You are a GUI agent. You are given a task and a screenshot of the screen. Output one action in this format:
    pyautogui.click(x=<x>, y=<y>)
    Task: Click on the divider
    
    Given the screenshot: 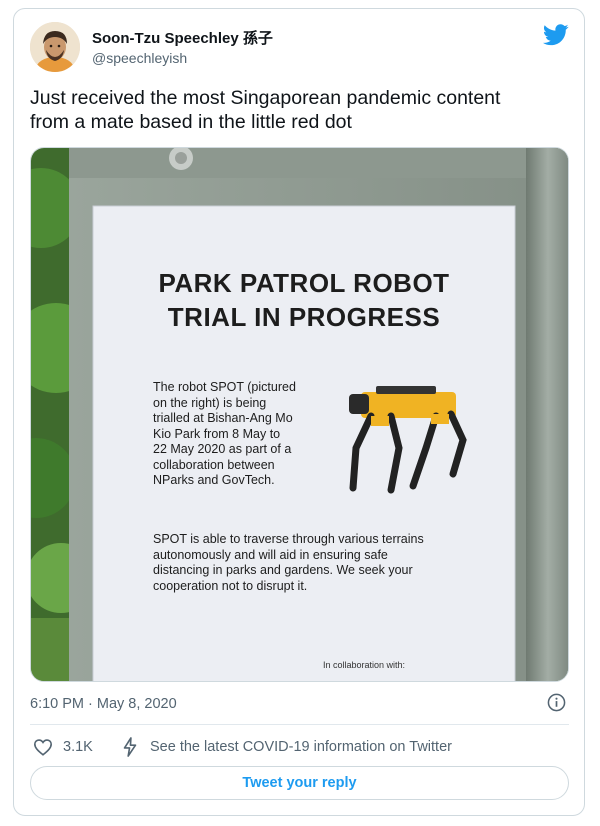 What is the action you would take?
    pyautogui.click(x=299, y=724)
    